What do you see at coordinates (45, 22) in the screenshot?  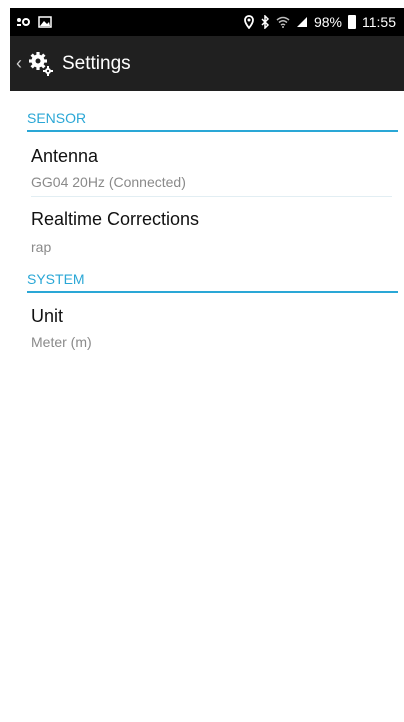 I see `image-icon` at bounding box center [45, 22].